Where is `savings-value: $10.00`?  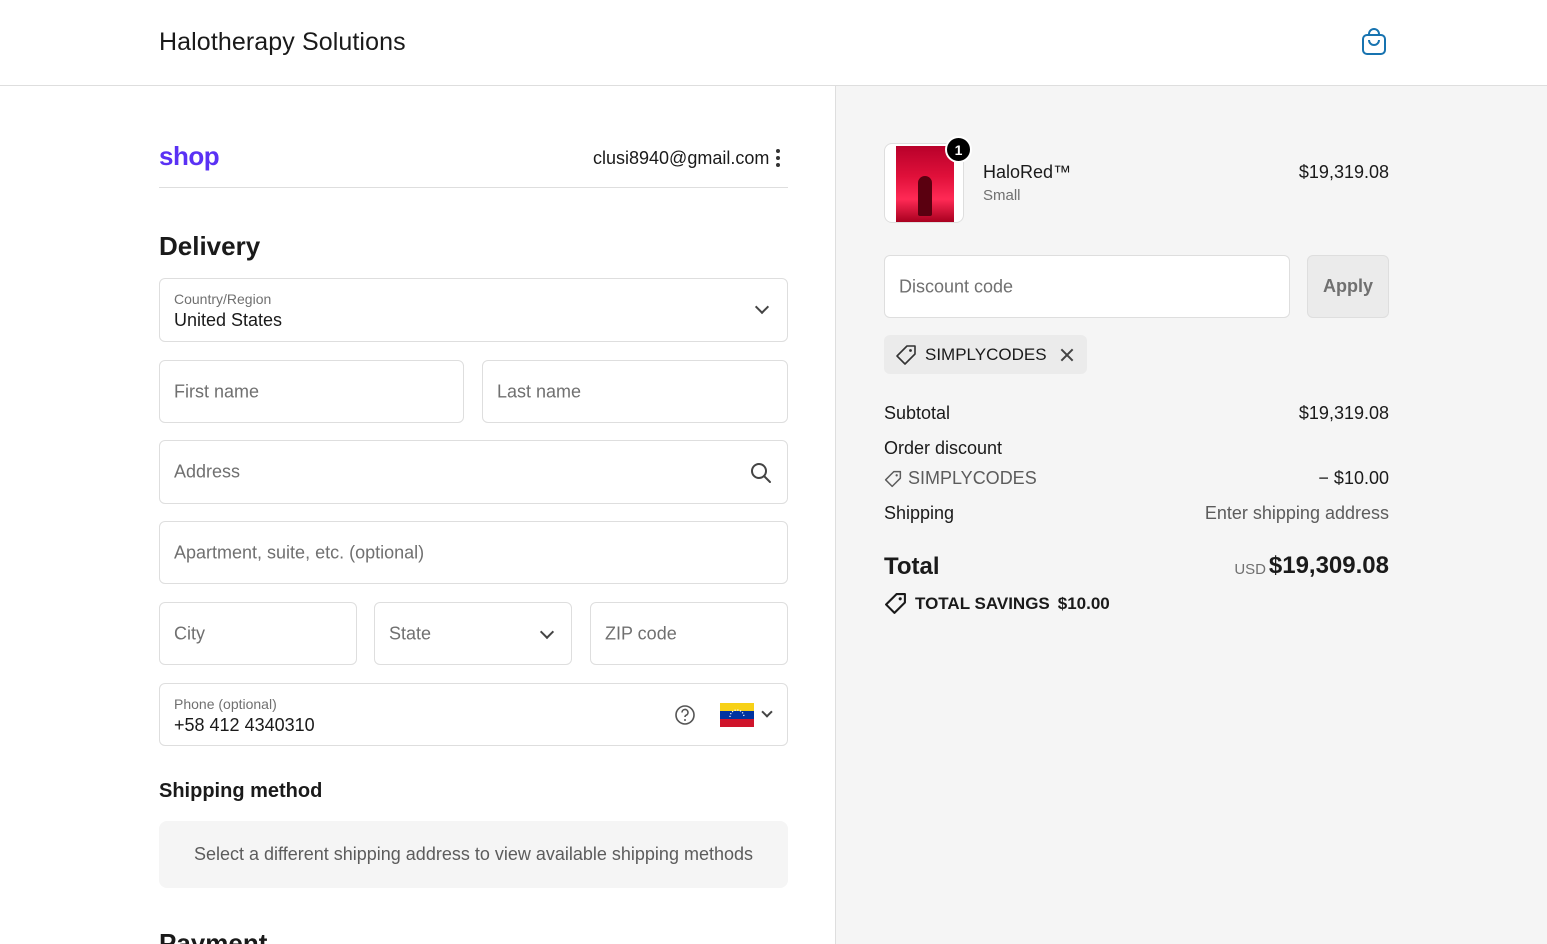 savings-value: $10.00 is located at coordinates (1083, 603).